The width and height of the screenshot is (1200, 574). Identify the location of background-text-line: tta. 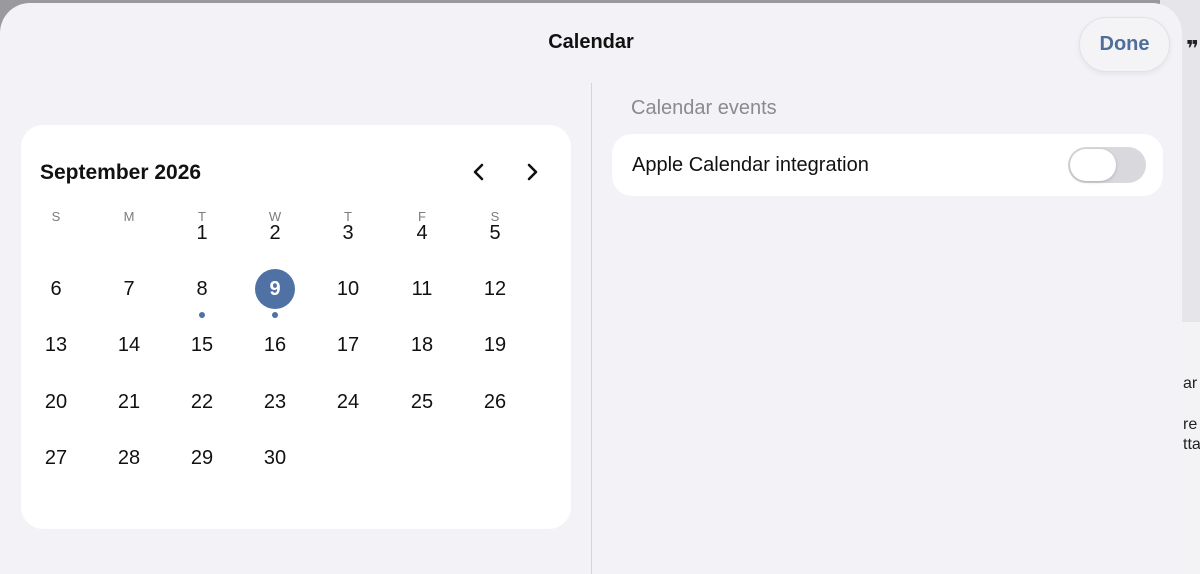
(1191, 444).